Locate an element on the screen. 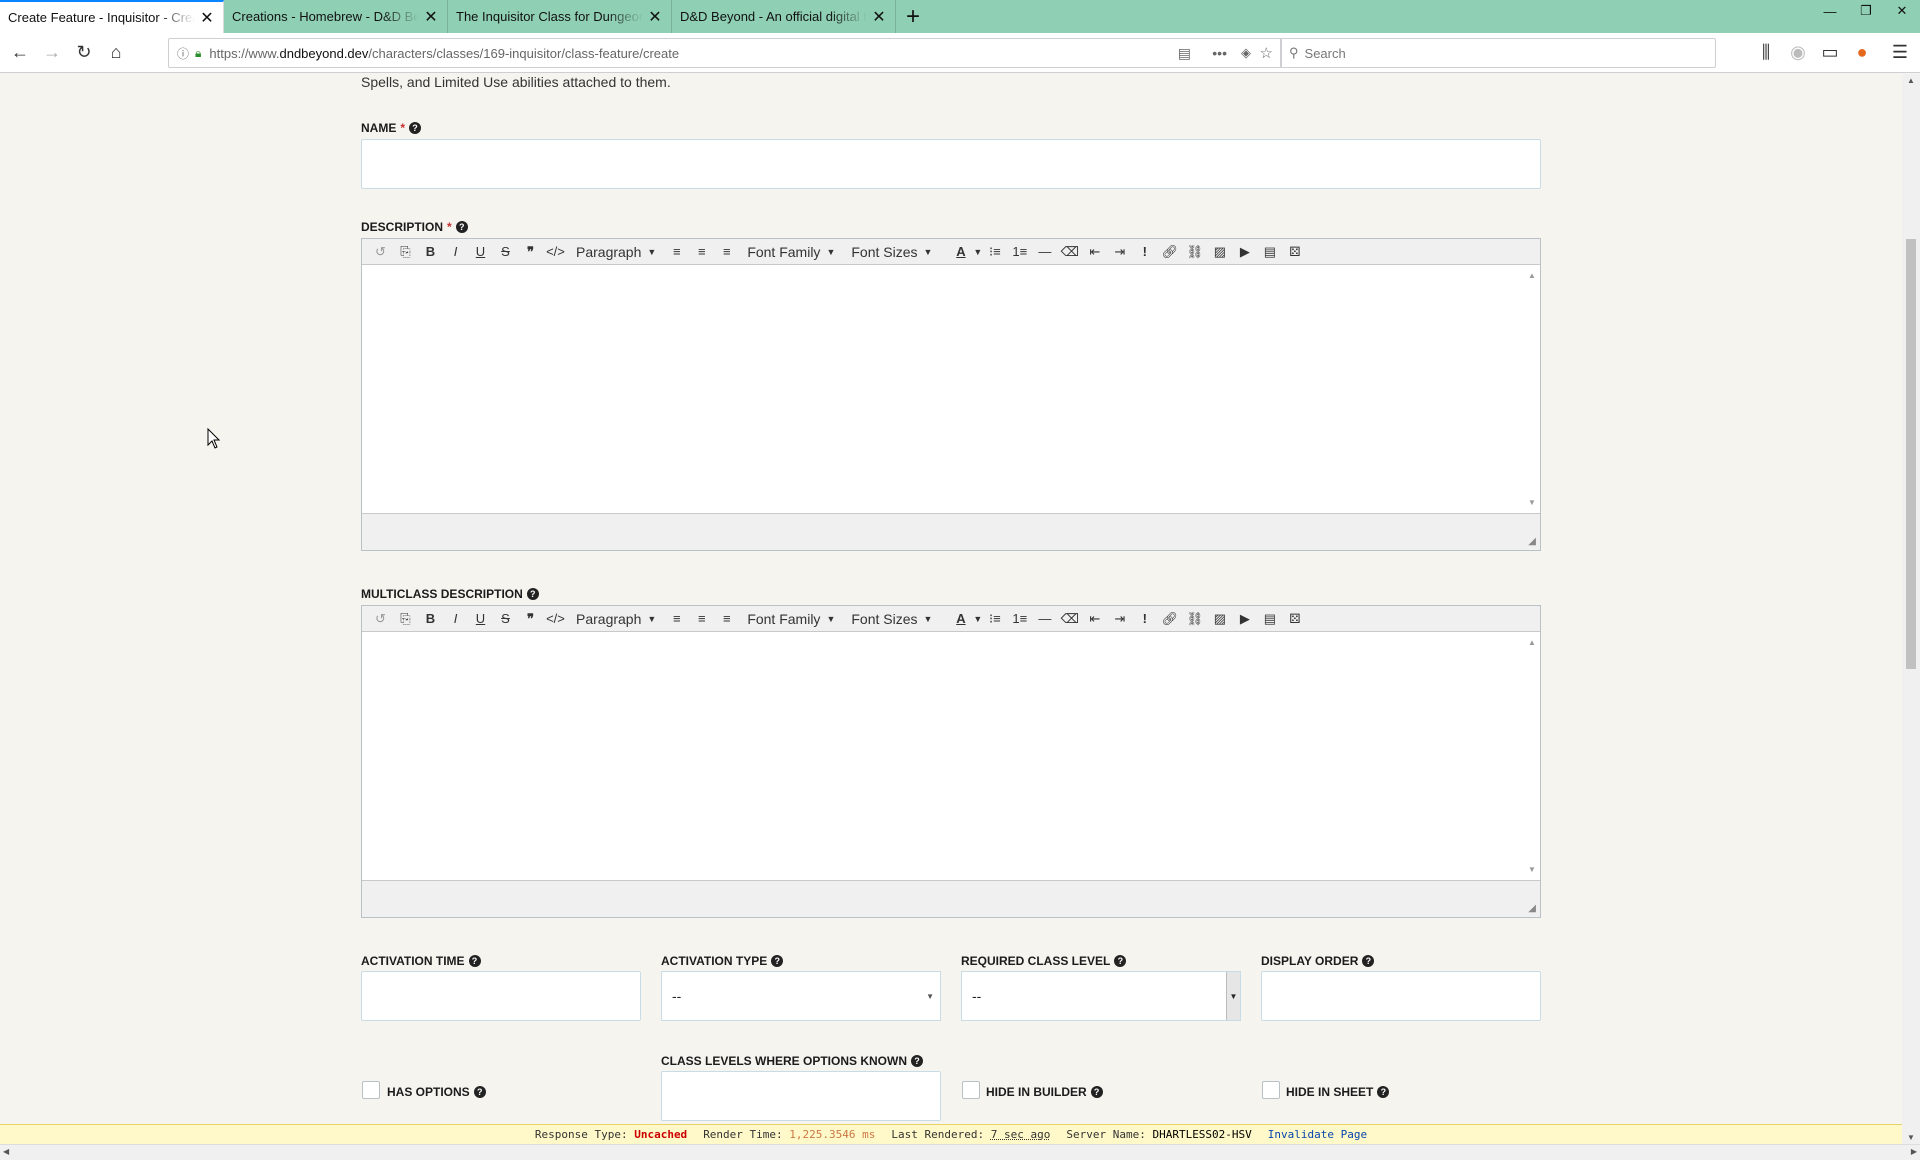 The height and width of the screenshot is (1160, 1920). activation-time-input is located at coordinates (501, 996).